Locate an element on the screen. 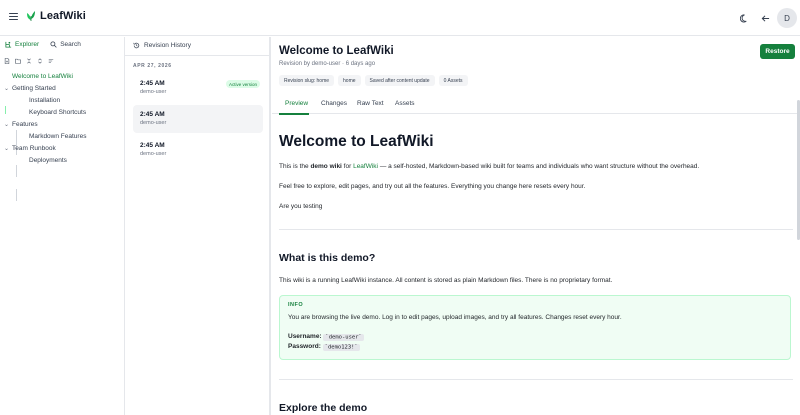  doc-subheading: Explore the demo is located at coordinates (323, 408).